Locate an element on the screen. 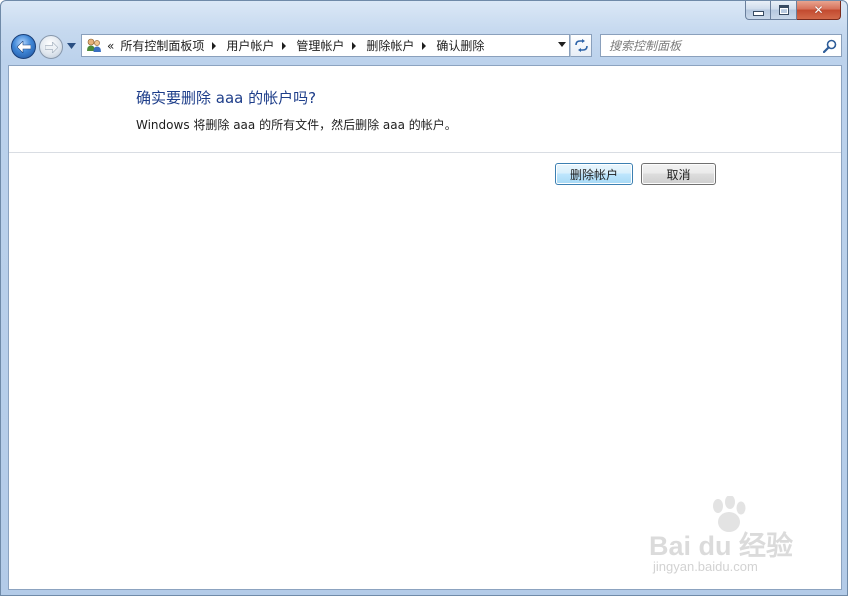 The height and width of the screenshot is (598, 850). confirmation-description: Windows 将删除 aaa 的所有文件，然后删除 aaa 的帐户。 is located at coordinates (296, 125).